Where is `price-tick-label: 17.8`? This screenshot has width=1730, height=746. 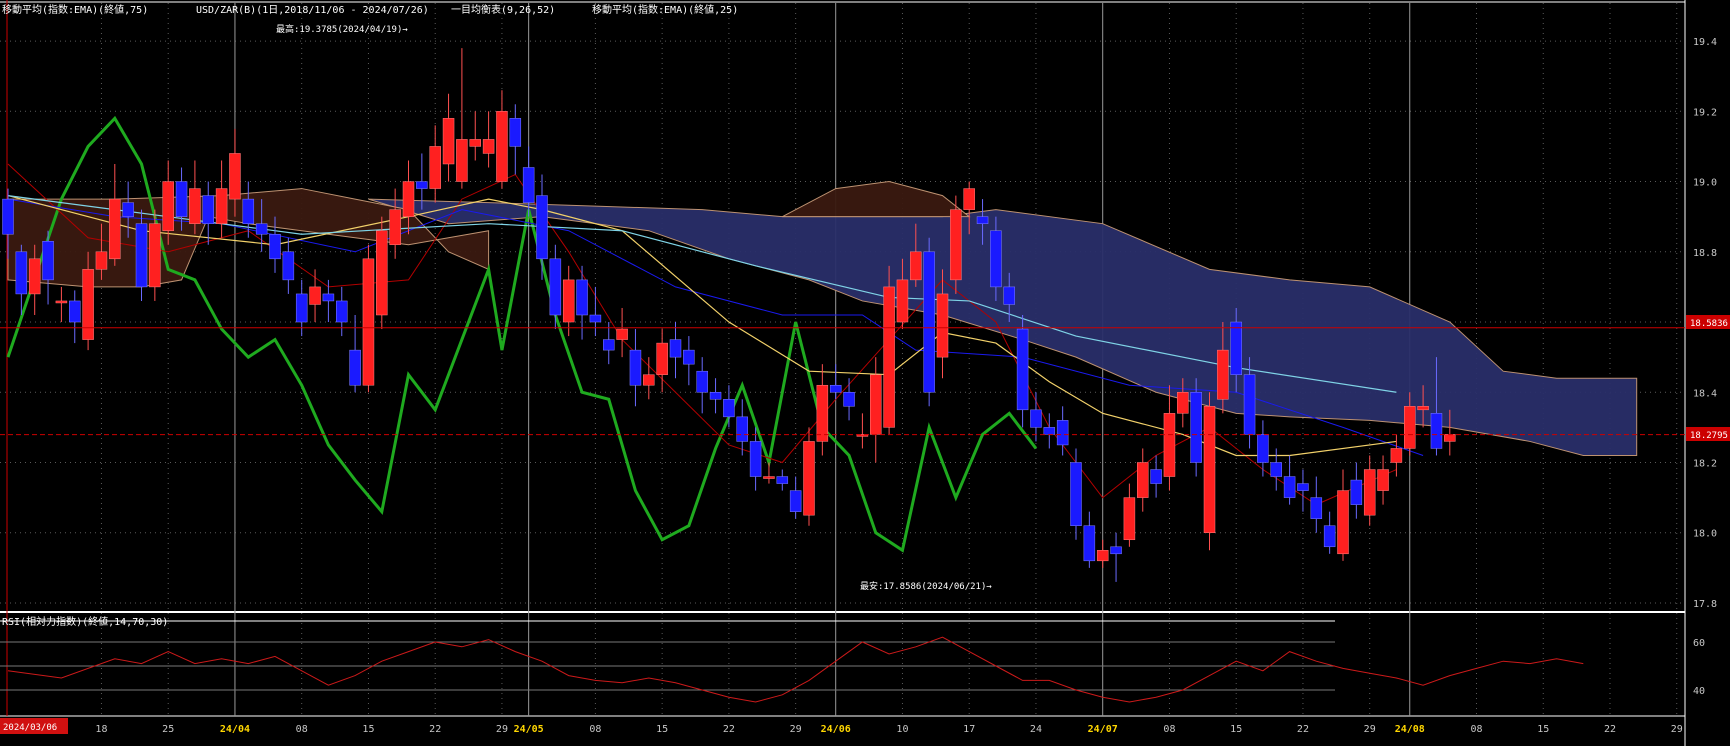 price-tick-label: 17.8 is located at coordinates (1705, 604).